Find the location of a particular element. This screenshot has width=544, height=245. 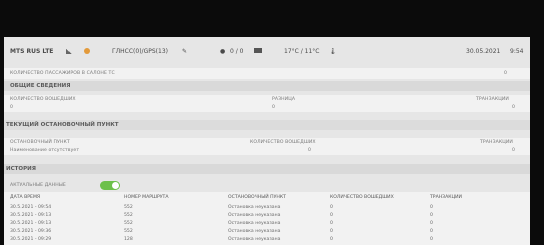

gnss-status: ГЛНСС(0)/GPS(13) is located at coordinates (140, 51).